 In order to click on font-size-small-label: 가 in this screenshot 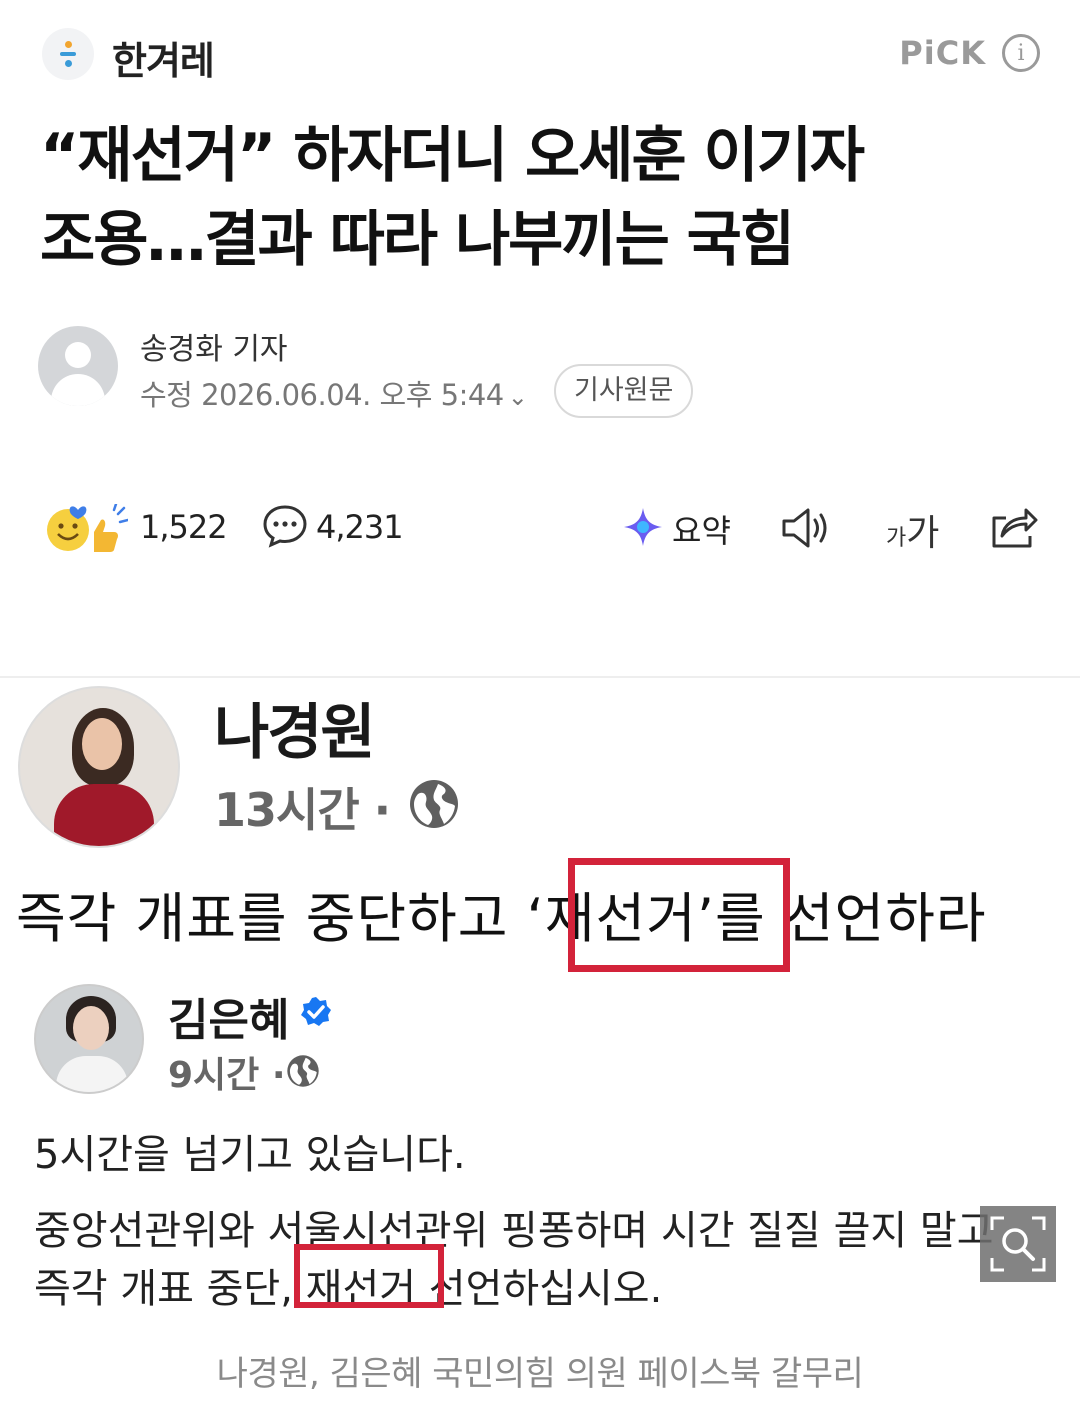, I will do `click(896, 538)`.